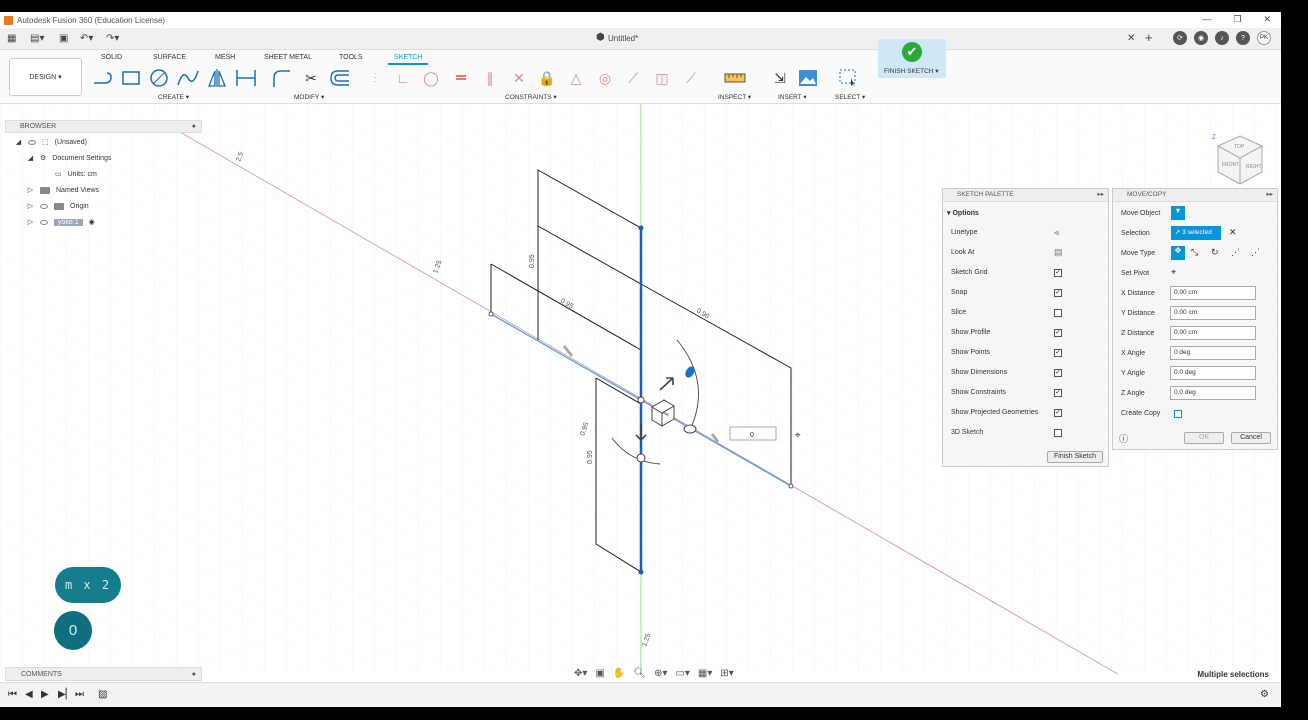 This screenshot has width=1308, height=720. What do you see at coordinates (63, 38) in the screenshot?
I see `save-icon: ▣` at bounding box center [63, 38].